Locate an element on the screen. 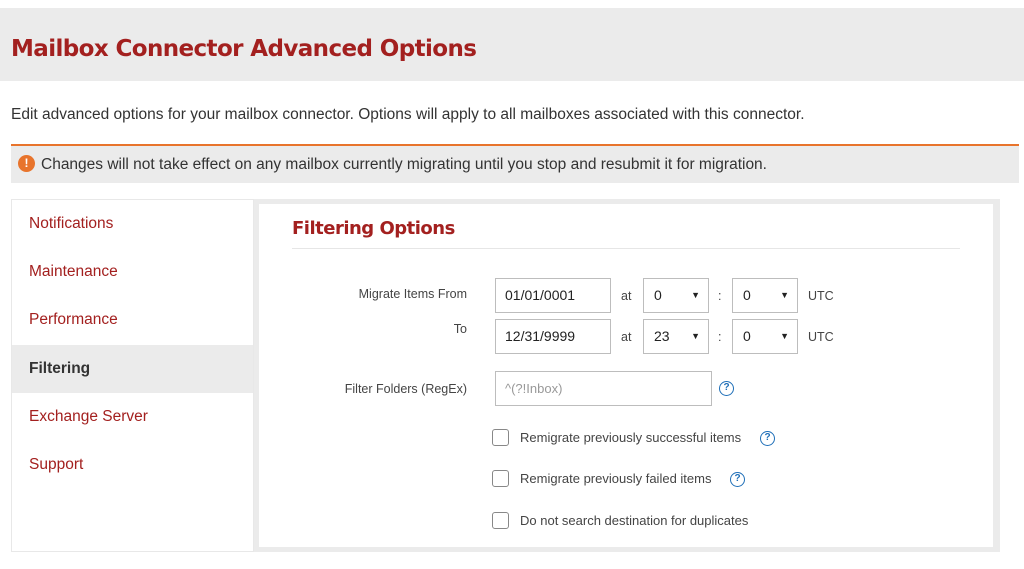 Image resolution: width=1024 pixels, height=569 pixels. sidebar-item-maintenance: Maintenance is located at coordinates (132, 272).